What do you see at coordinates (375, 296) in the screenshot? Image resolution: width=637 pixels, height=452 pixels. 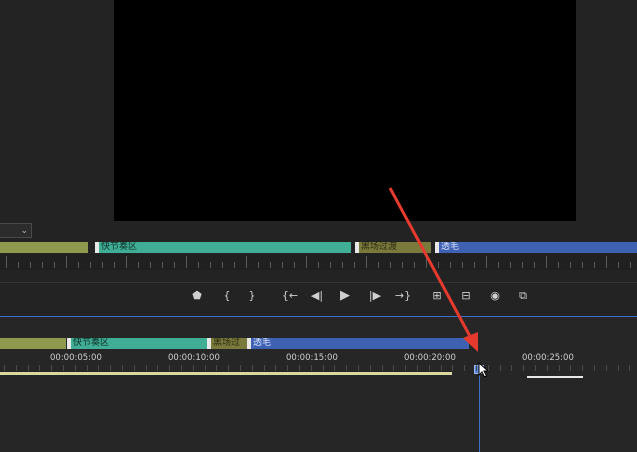 I see `step-forward-icon: |▶` at bounding box center [375, 296].